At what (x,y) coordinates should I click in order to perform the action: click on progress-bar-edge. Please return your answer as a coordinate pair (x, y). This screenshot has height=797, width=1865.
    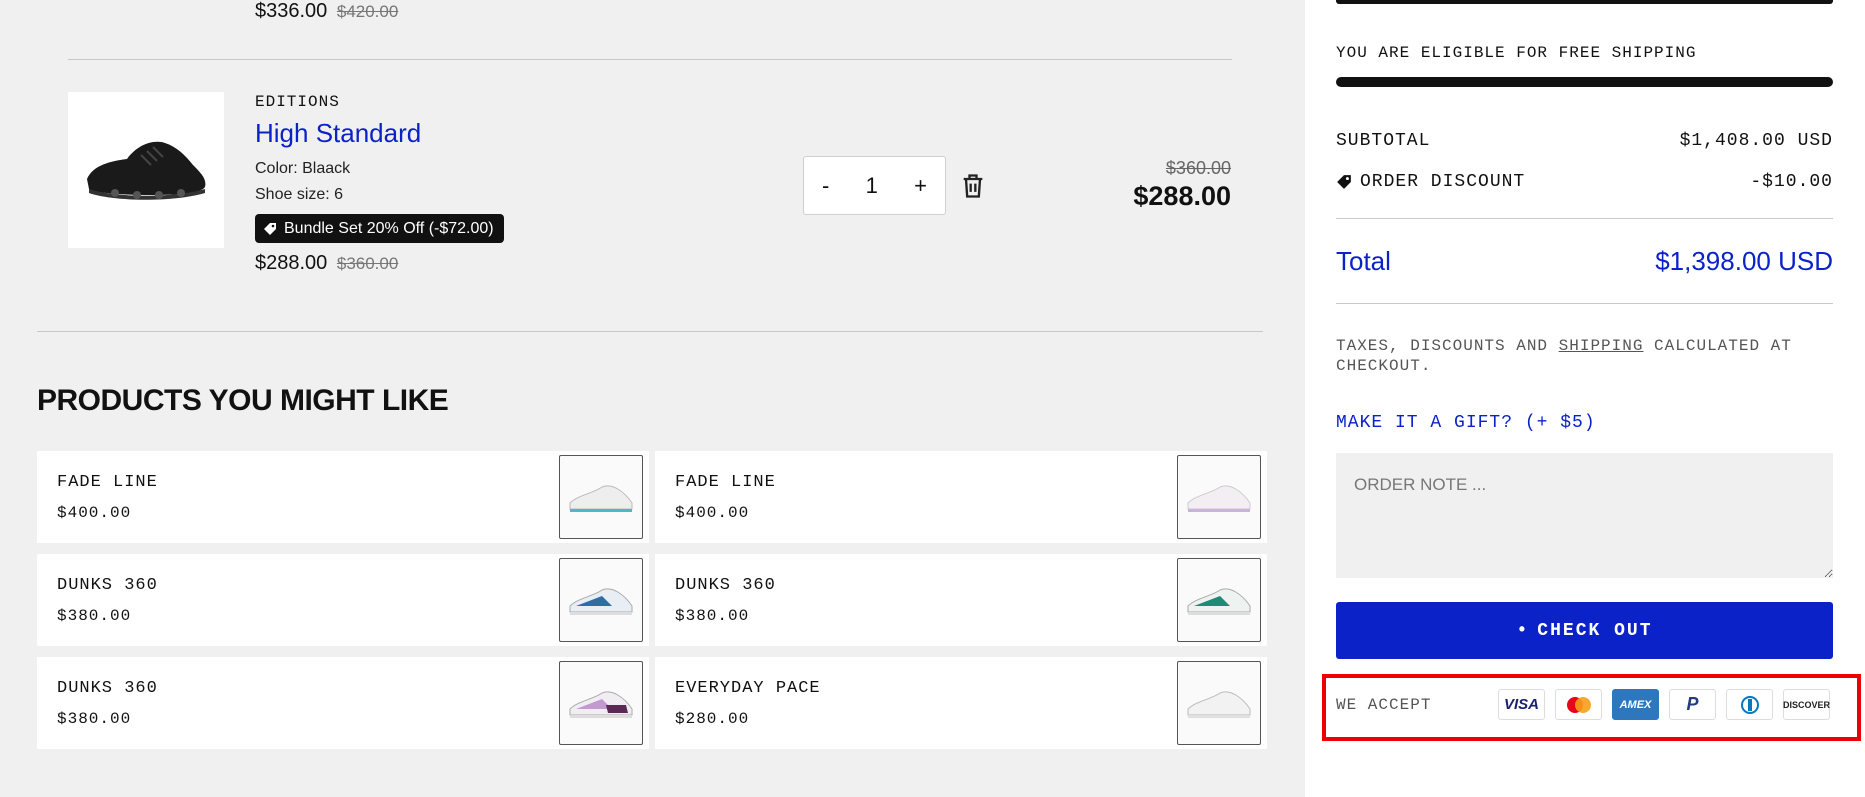
    Looking at the image, I should click on (1584, 2).